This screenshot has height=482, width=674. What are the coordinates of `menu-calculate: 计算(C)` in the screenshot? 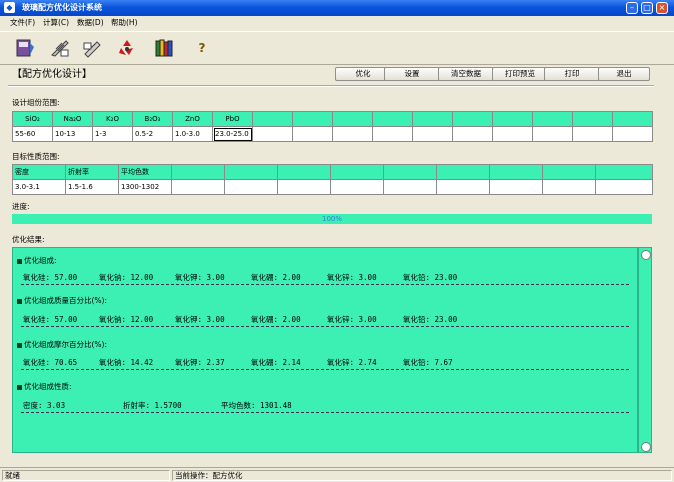 It's located at (56, 23).